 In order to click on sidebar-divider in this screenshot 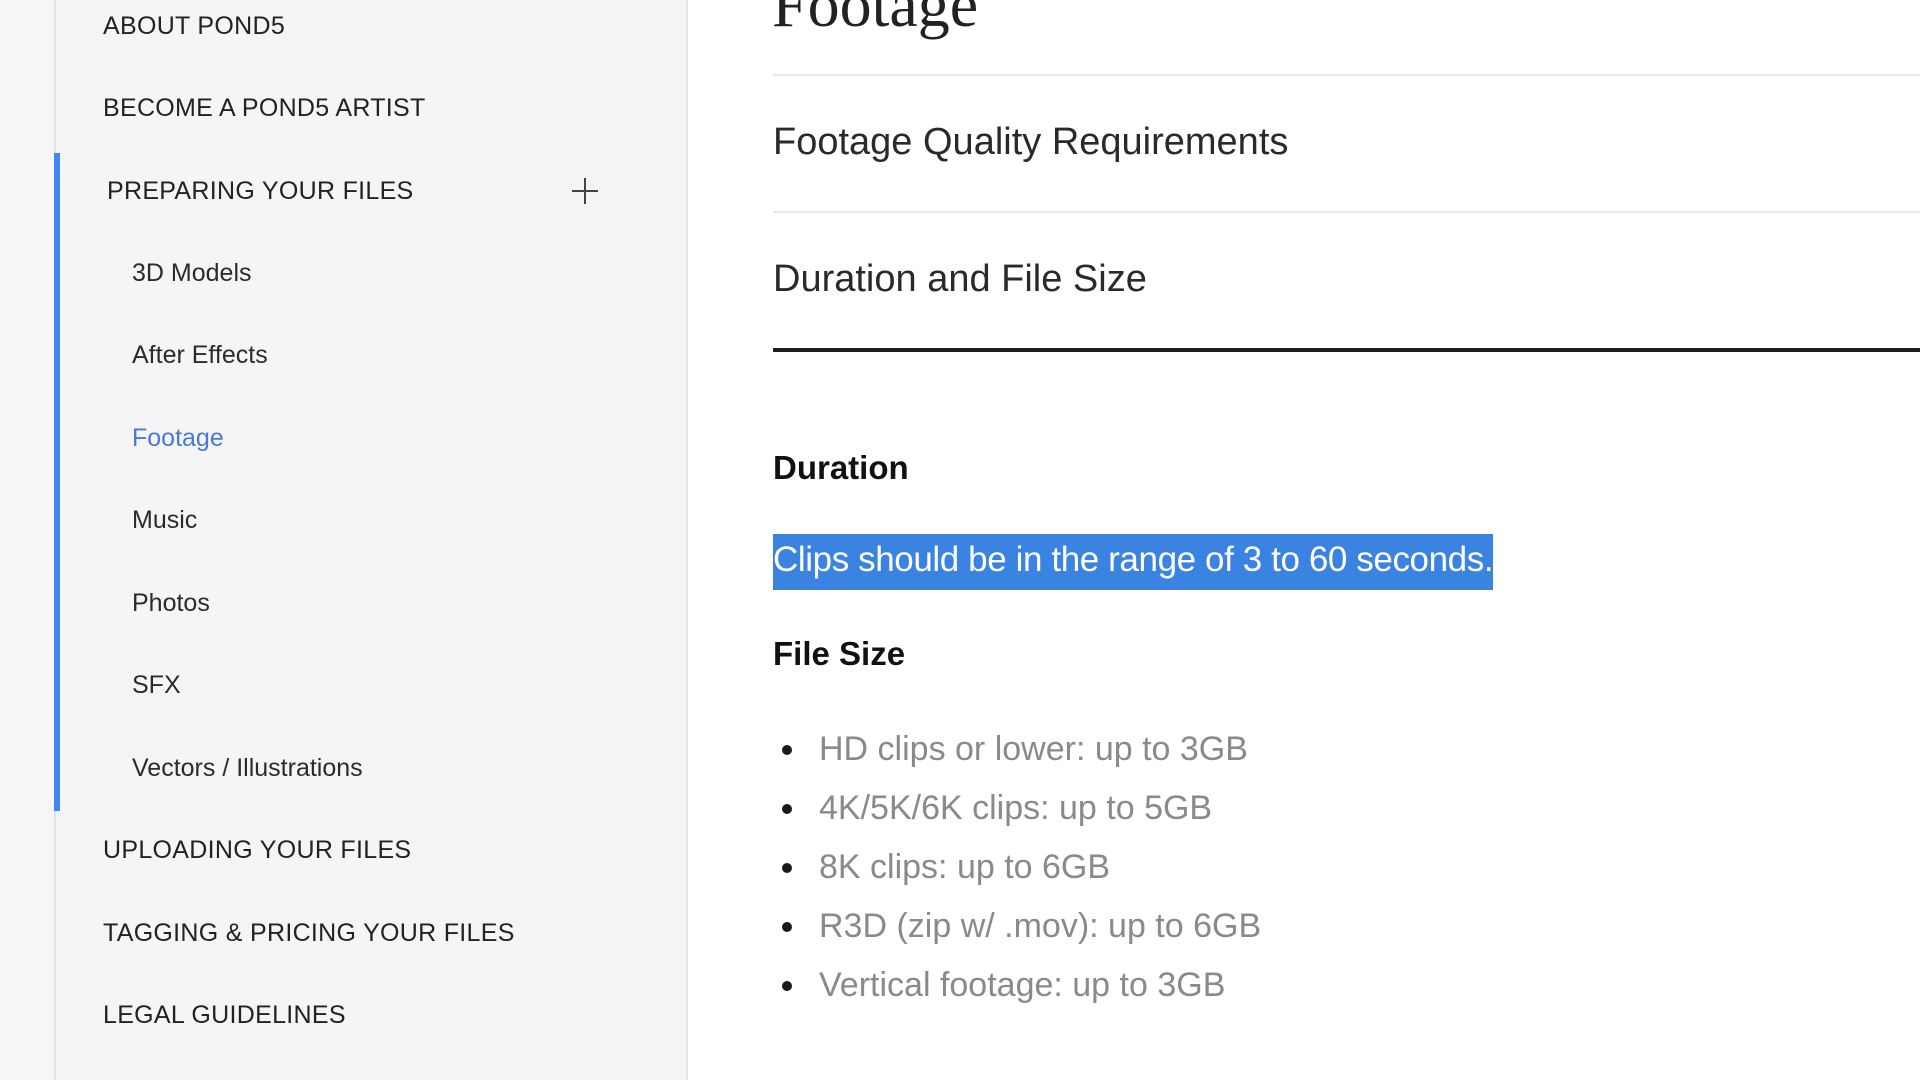, I will do `click(687, 540)`.